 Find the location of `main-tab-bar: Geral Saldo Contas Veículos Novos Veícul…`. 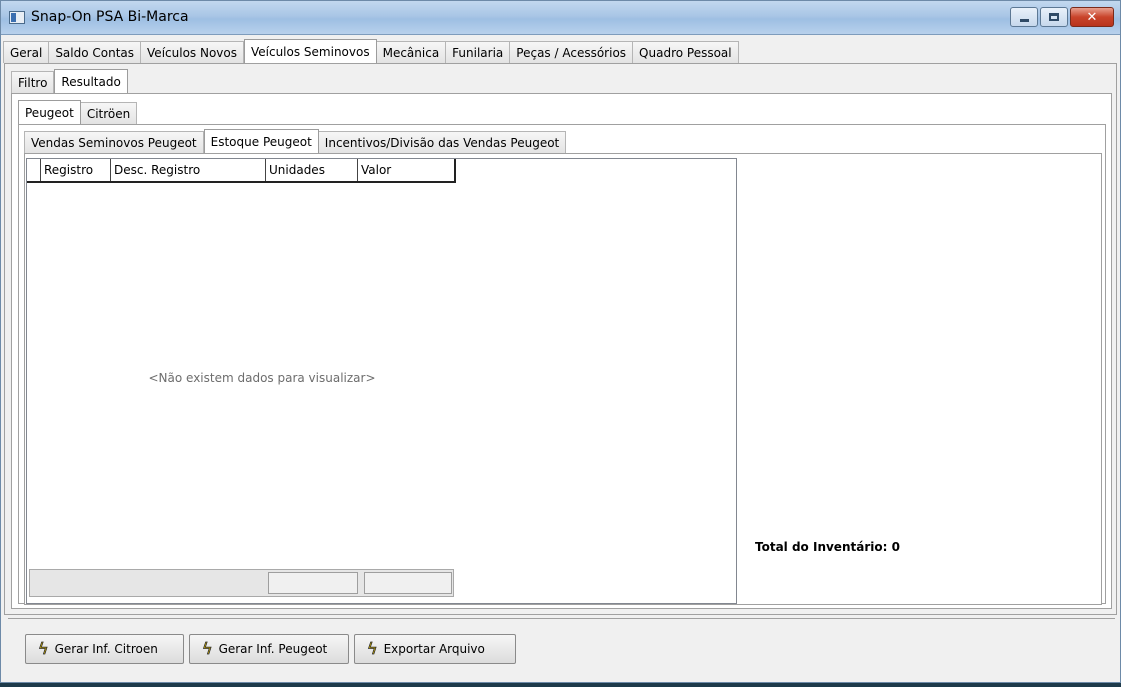

main-tab-bar: Geral Saldo Contas Veículos Novos Veícul… is located at coordinates (371, 51).